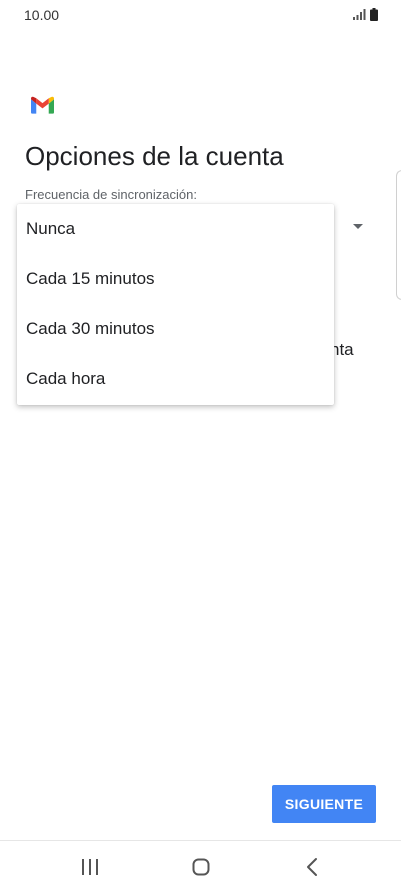  What do you see at coordinates (175, 279) in the screenshot?
I see `dropdown-option-15-minutes: Cada 15 minutos` at bounding box center [175, 279].